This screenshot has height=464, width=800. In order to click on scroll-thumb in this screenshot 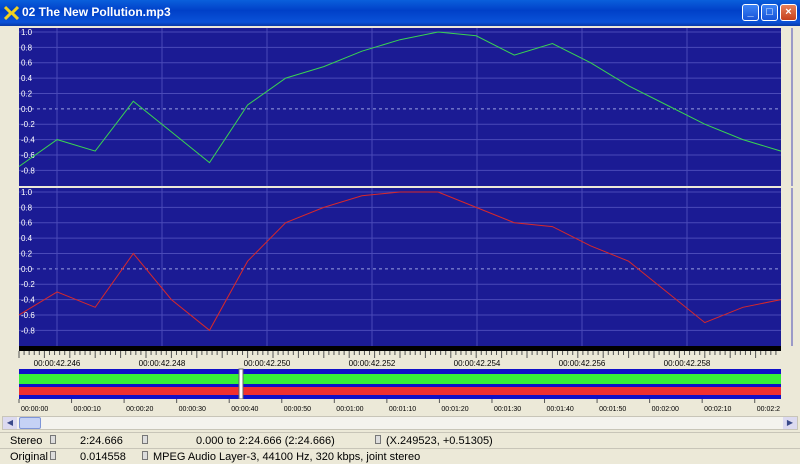, I will do `click(30, 423)`.